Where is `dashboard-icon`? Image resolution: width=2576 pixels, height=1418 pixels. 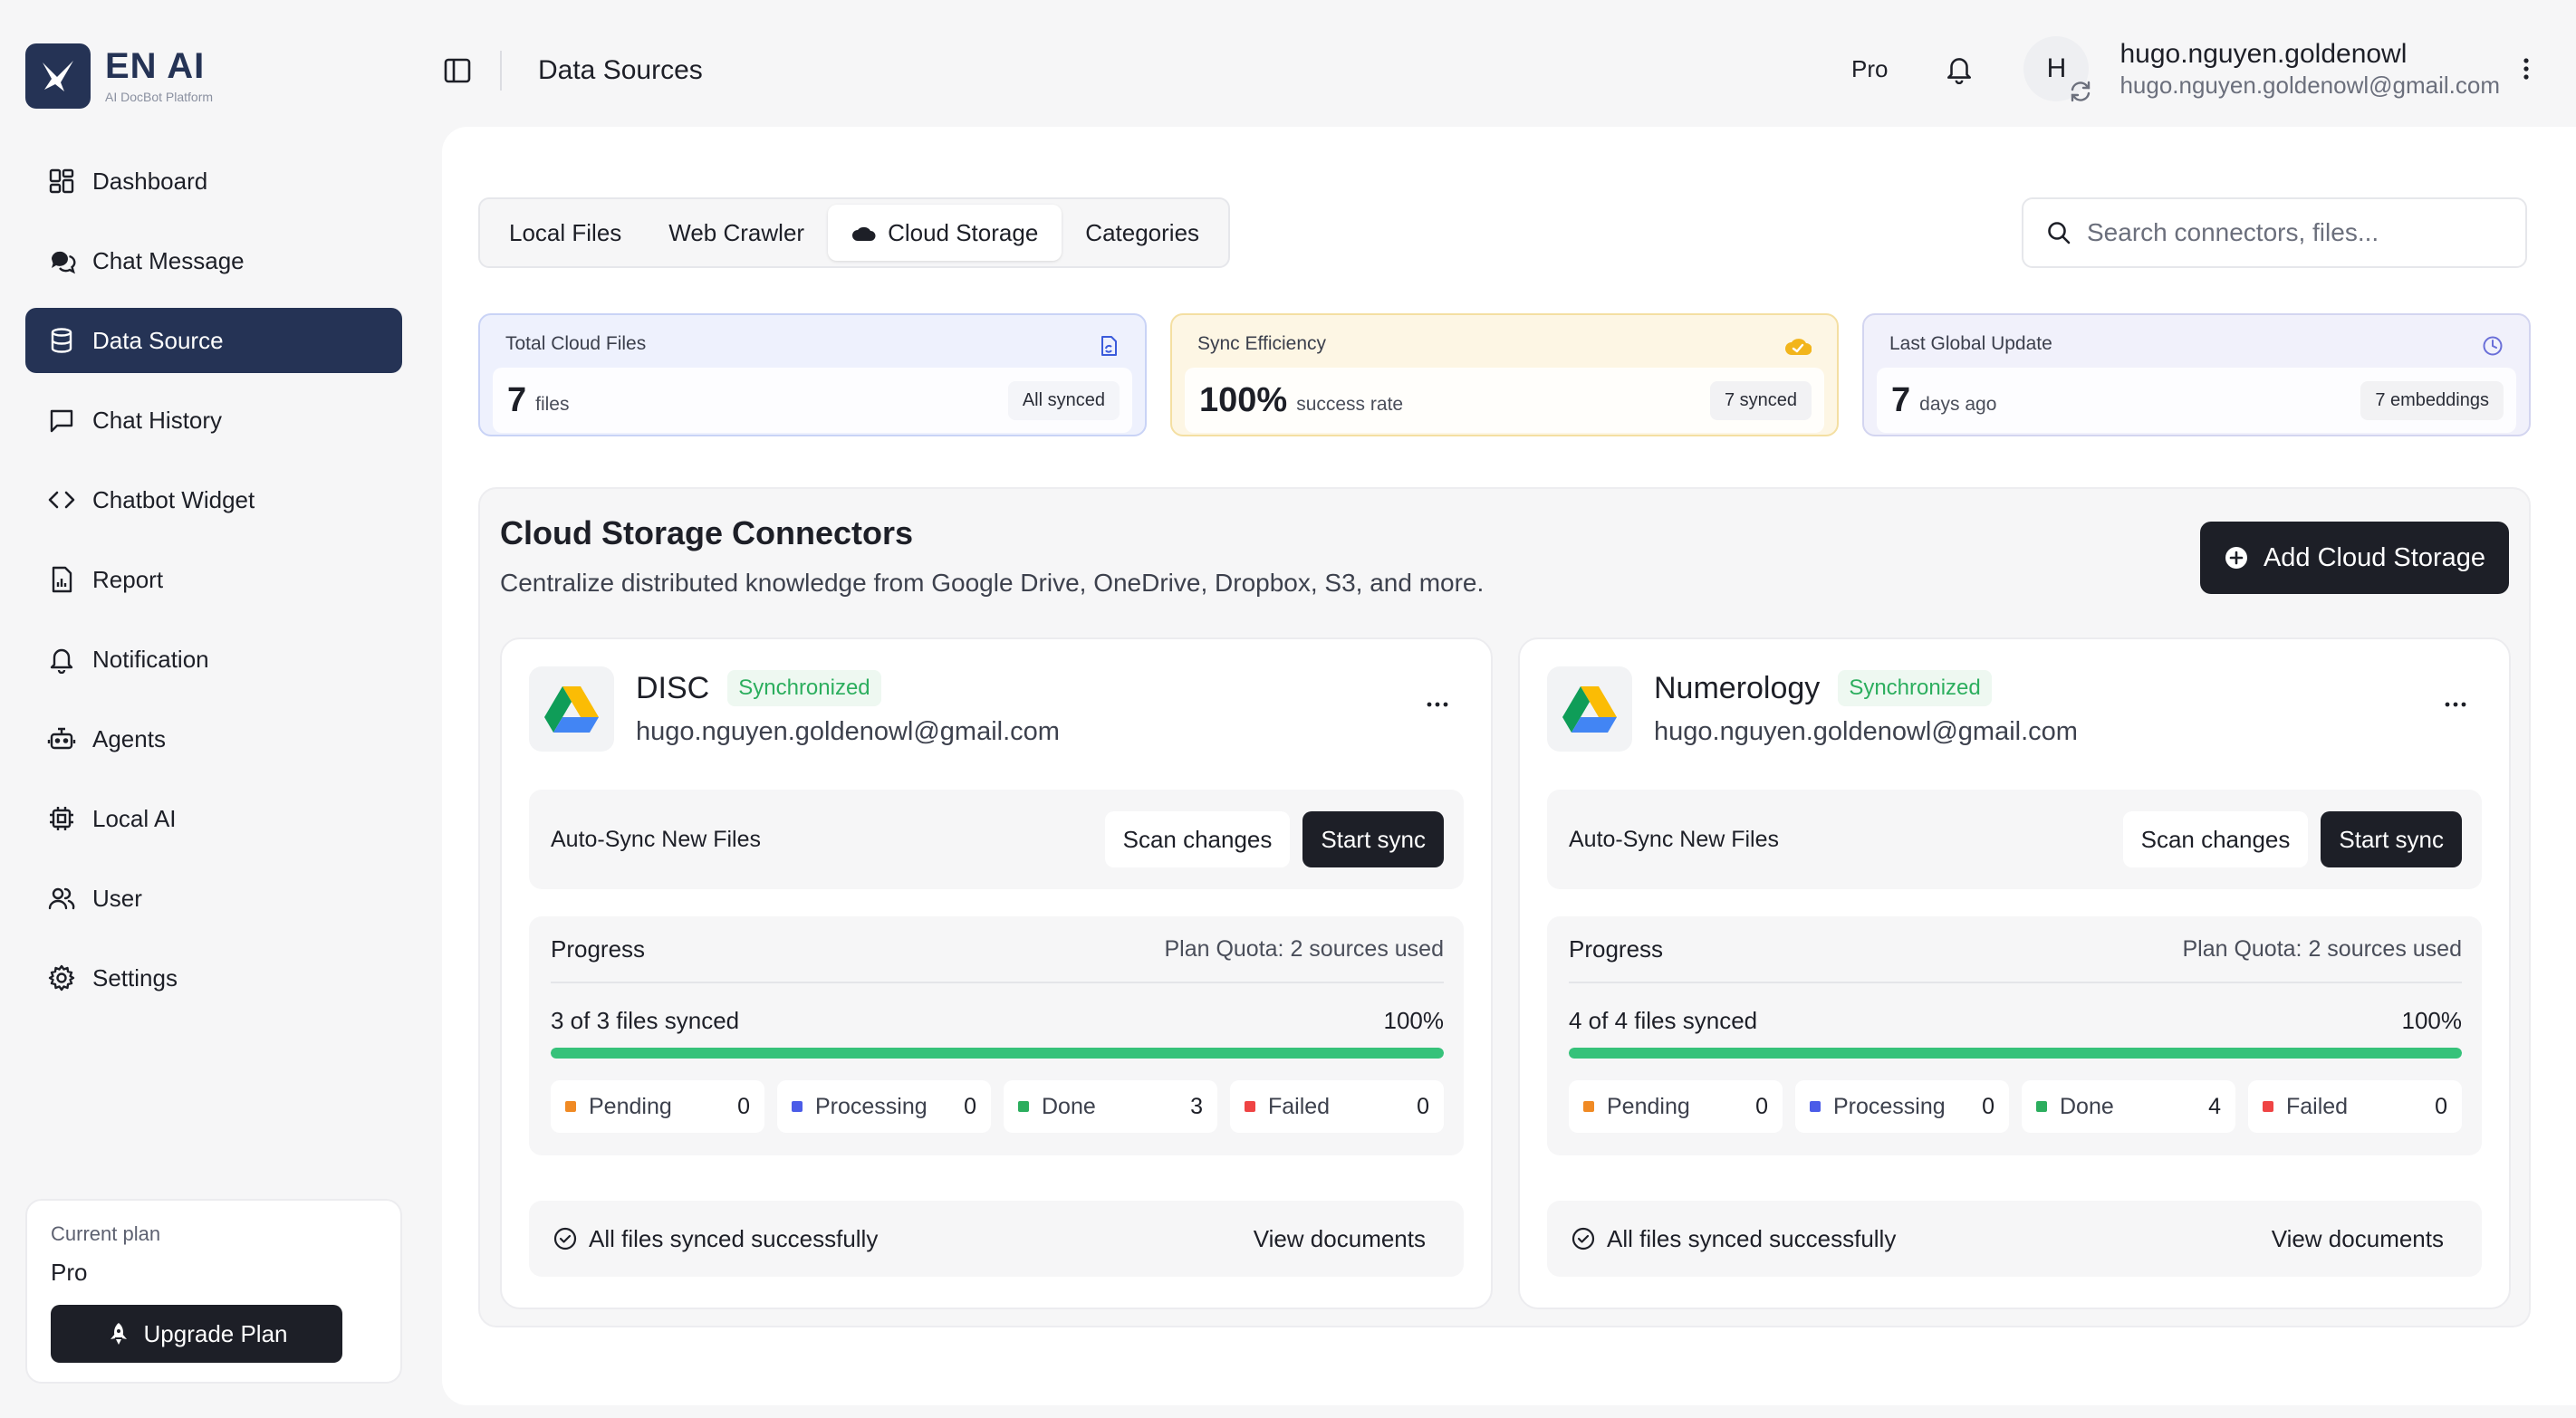
dashboard-icon is located at coordinates (61, 181).